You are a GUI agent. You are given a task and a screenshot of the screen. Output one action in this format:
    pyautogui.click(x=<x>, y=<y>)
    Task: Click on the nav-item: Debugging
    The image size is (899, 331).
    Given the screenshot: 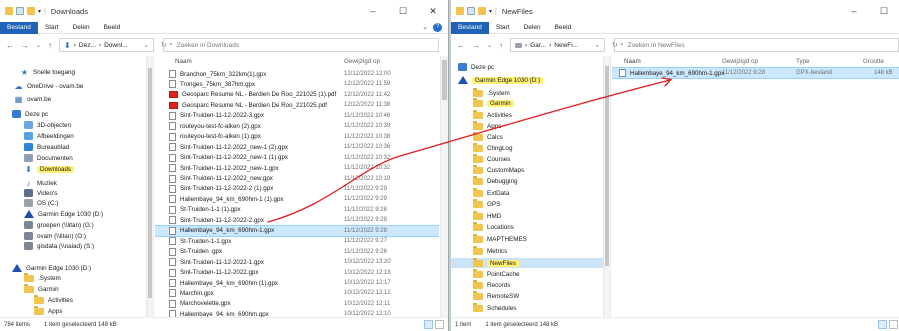 What is the action you would take?
    pyautogui.click(x=529, y=181)
    